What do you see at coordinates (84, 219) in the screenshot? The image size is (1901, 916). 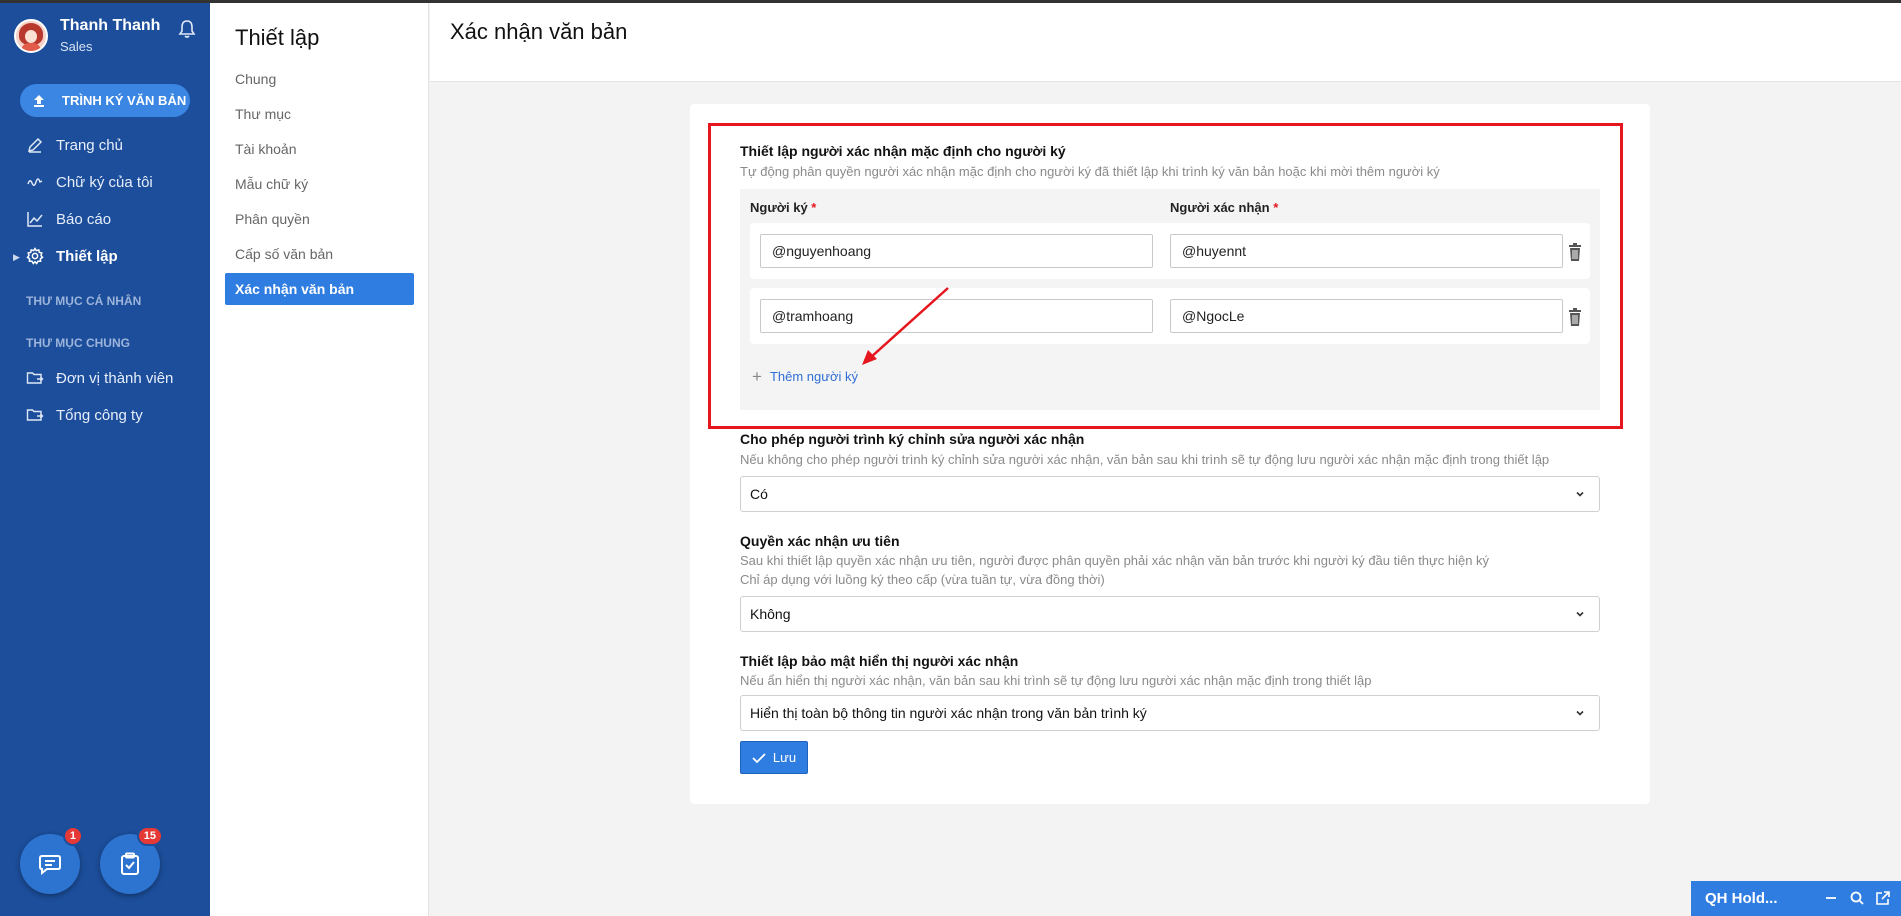 I see `sidebar-item-label: Báo cáo` at bounding box center [84, 219].